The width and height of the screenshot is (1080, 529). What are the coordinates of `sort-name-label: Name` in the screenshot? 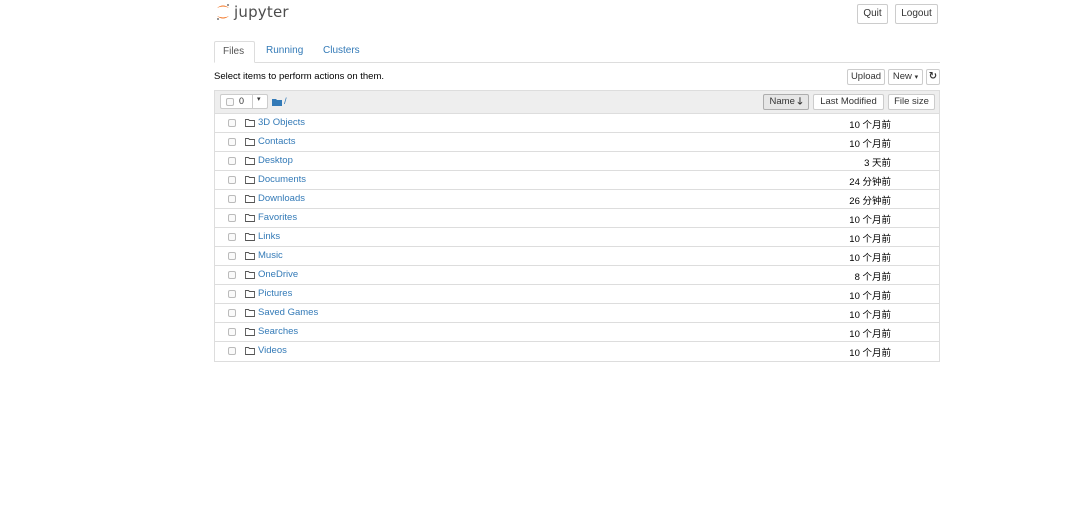 It's located at (782, 101).